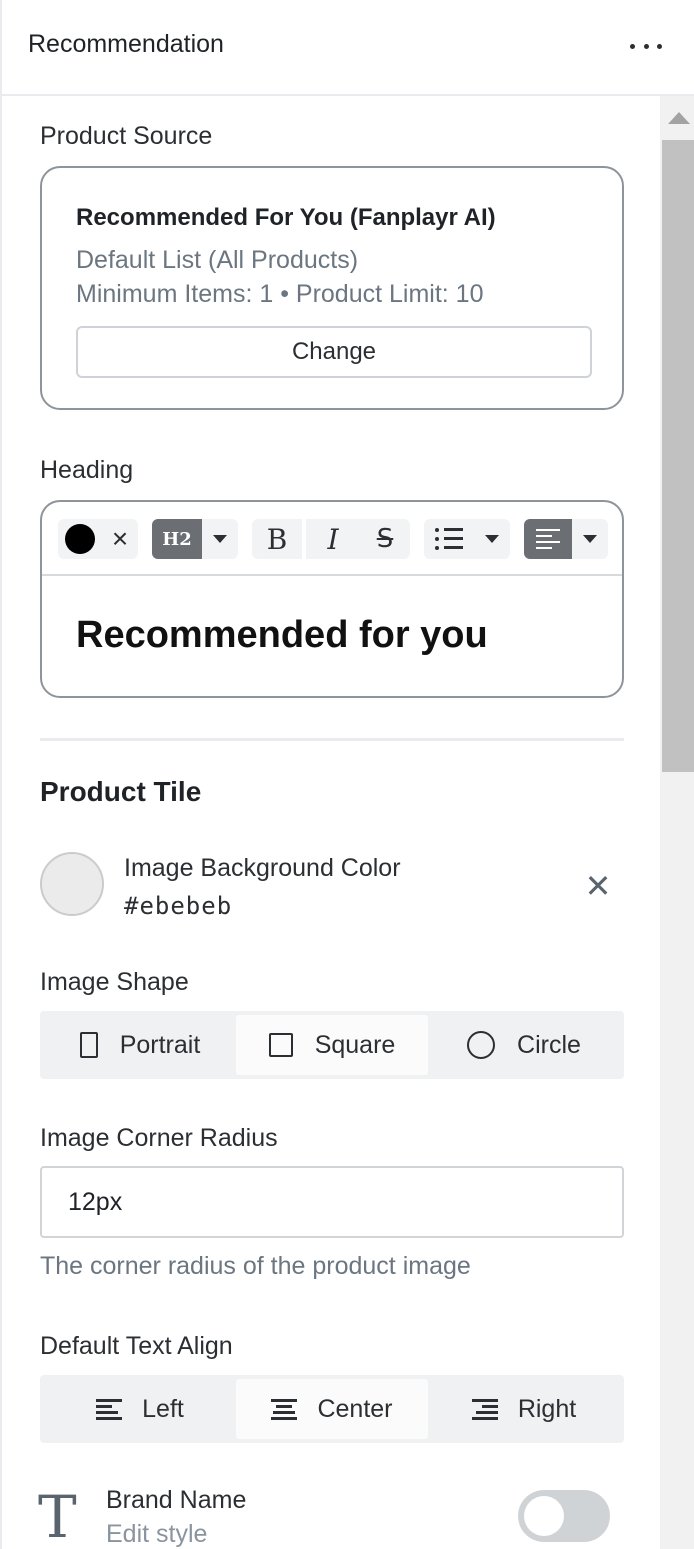  I want to click on heading-label: Heading, so click(87, 470).